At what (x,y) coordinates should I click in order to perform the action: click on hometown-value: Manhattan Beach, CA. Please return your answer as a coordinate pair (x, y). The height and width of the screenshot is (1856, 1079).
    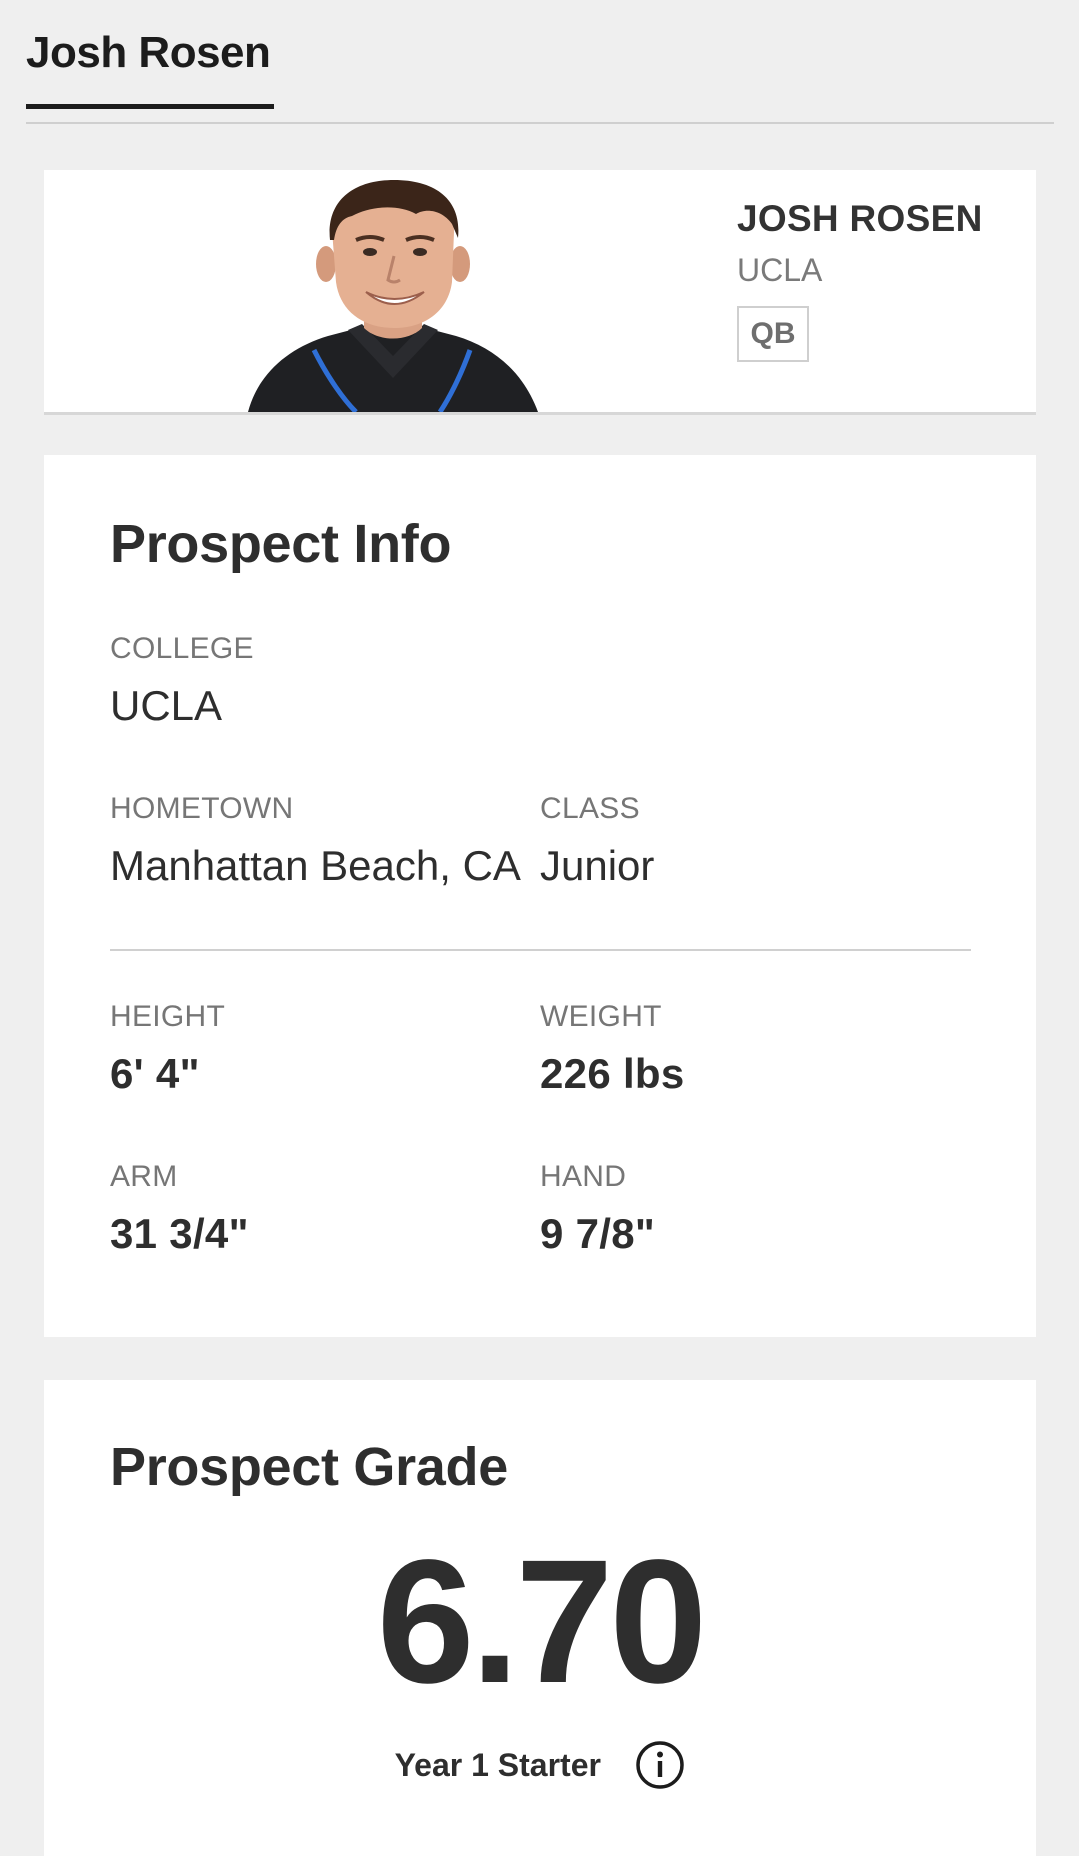
    Looking at the image, I should click on (315, 865).